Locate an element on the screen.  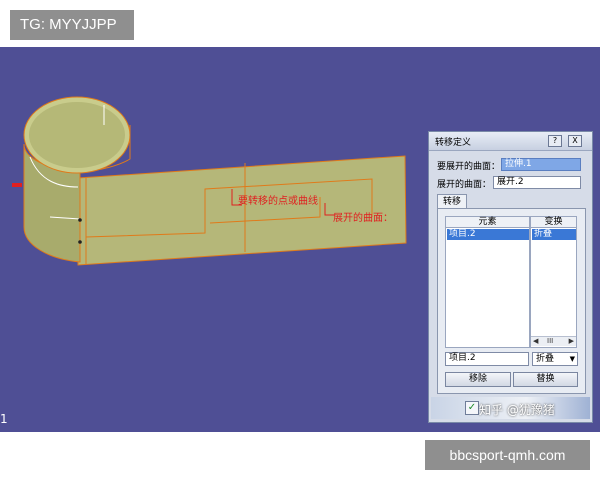
transform-select: 折叠 ▼ is located at coordinates (555, 359).